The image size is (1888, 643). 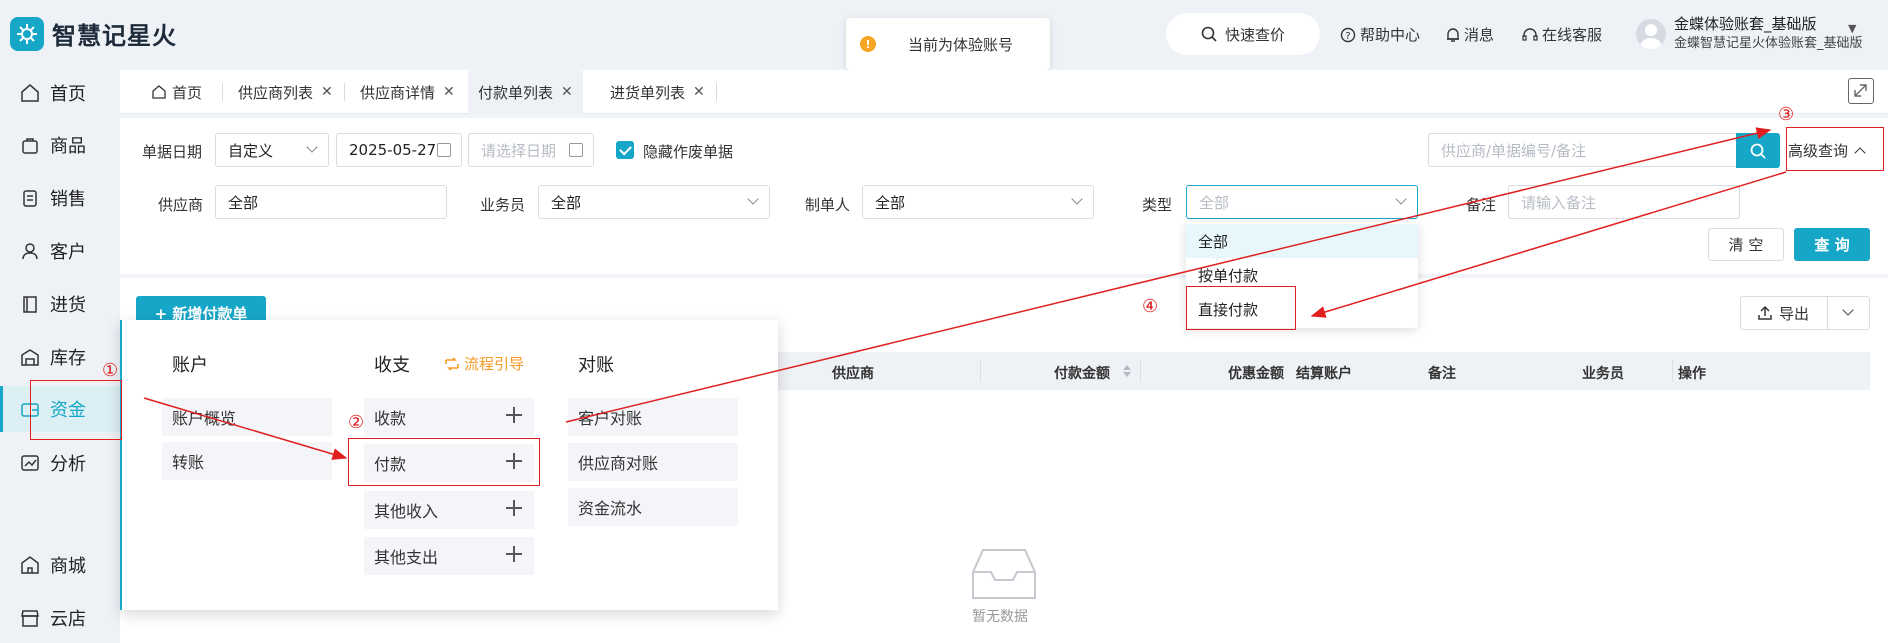 I want to click on remark-input: 请输入备注, so click(x=1624, y=202).